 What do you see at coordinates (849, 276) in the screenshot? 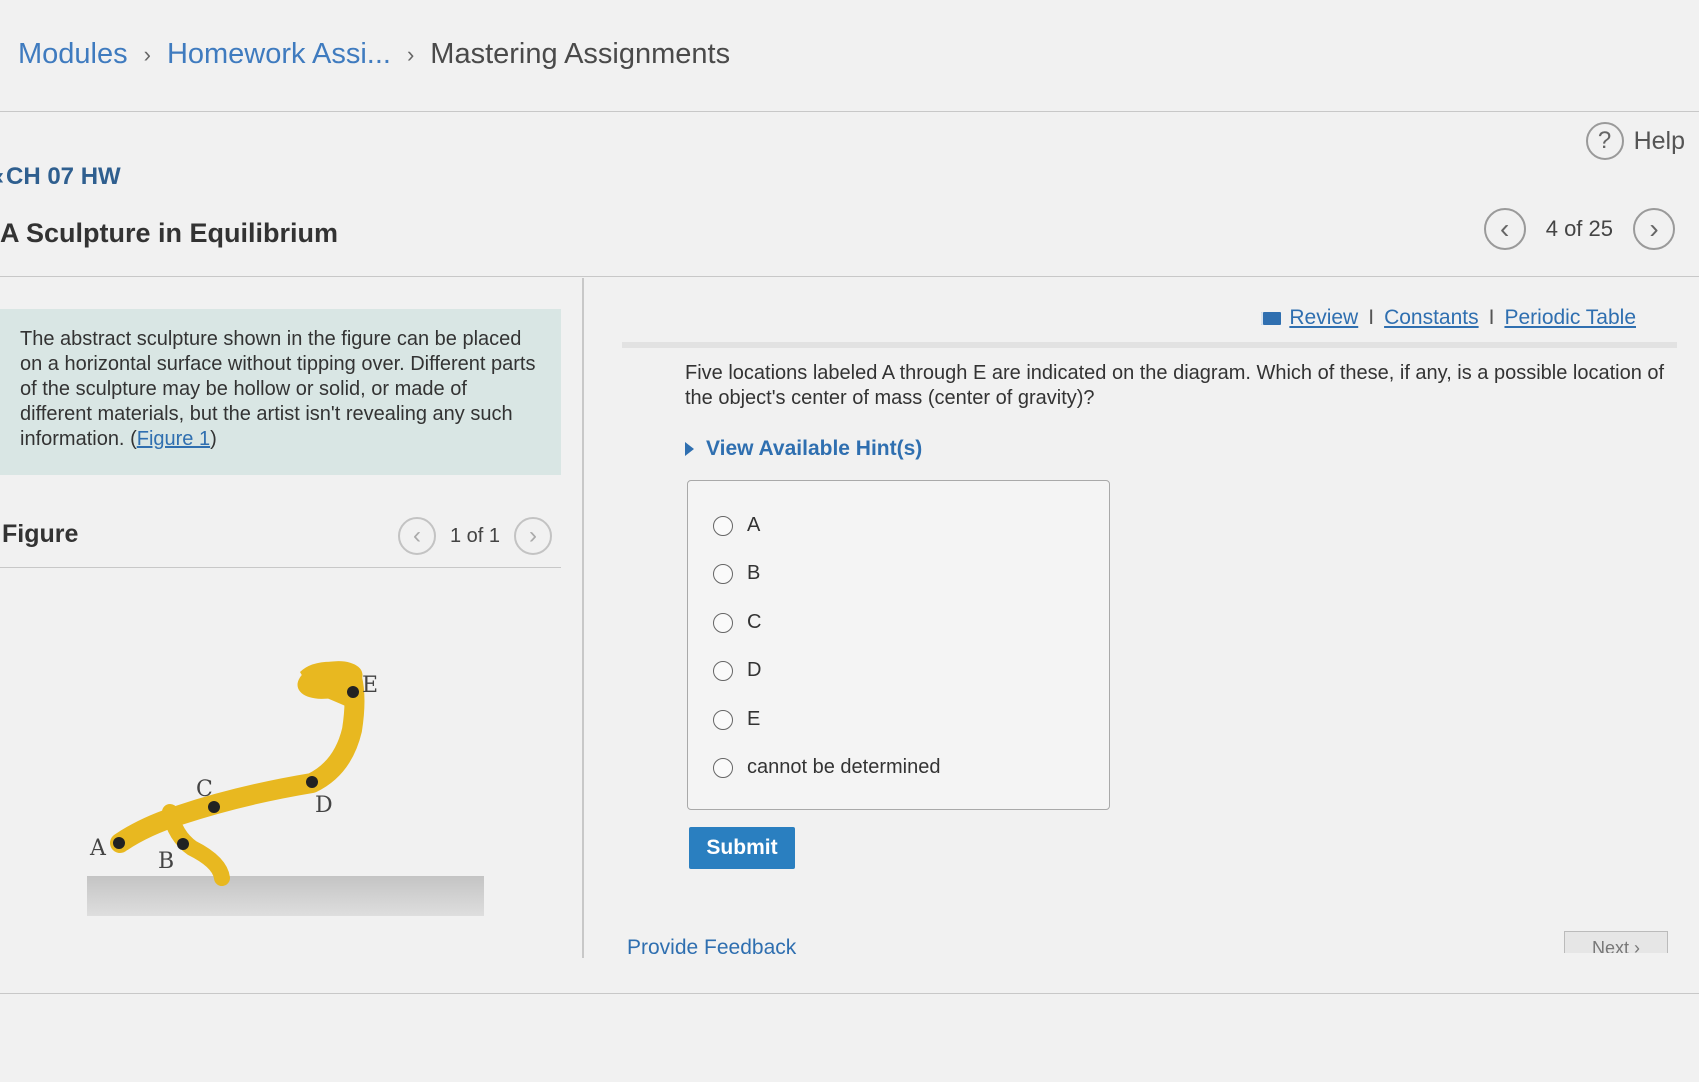
I see `title-divider` at bounding box center [849, 276].